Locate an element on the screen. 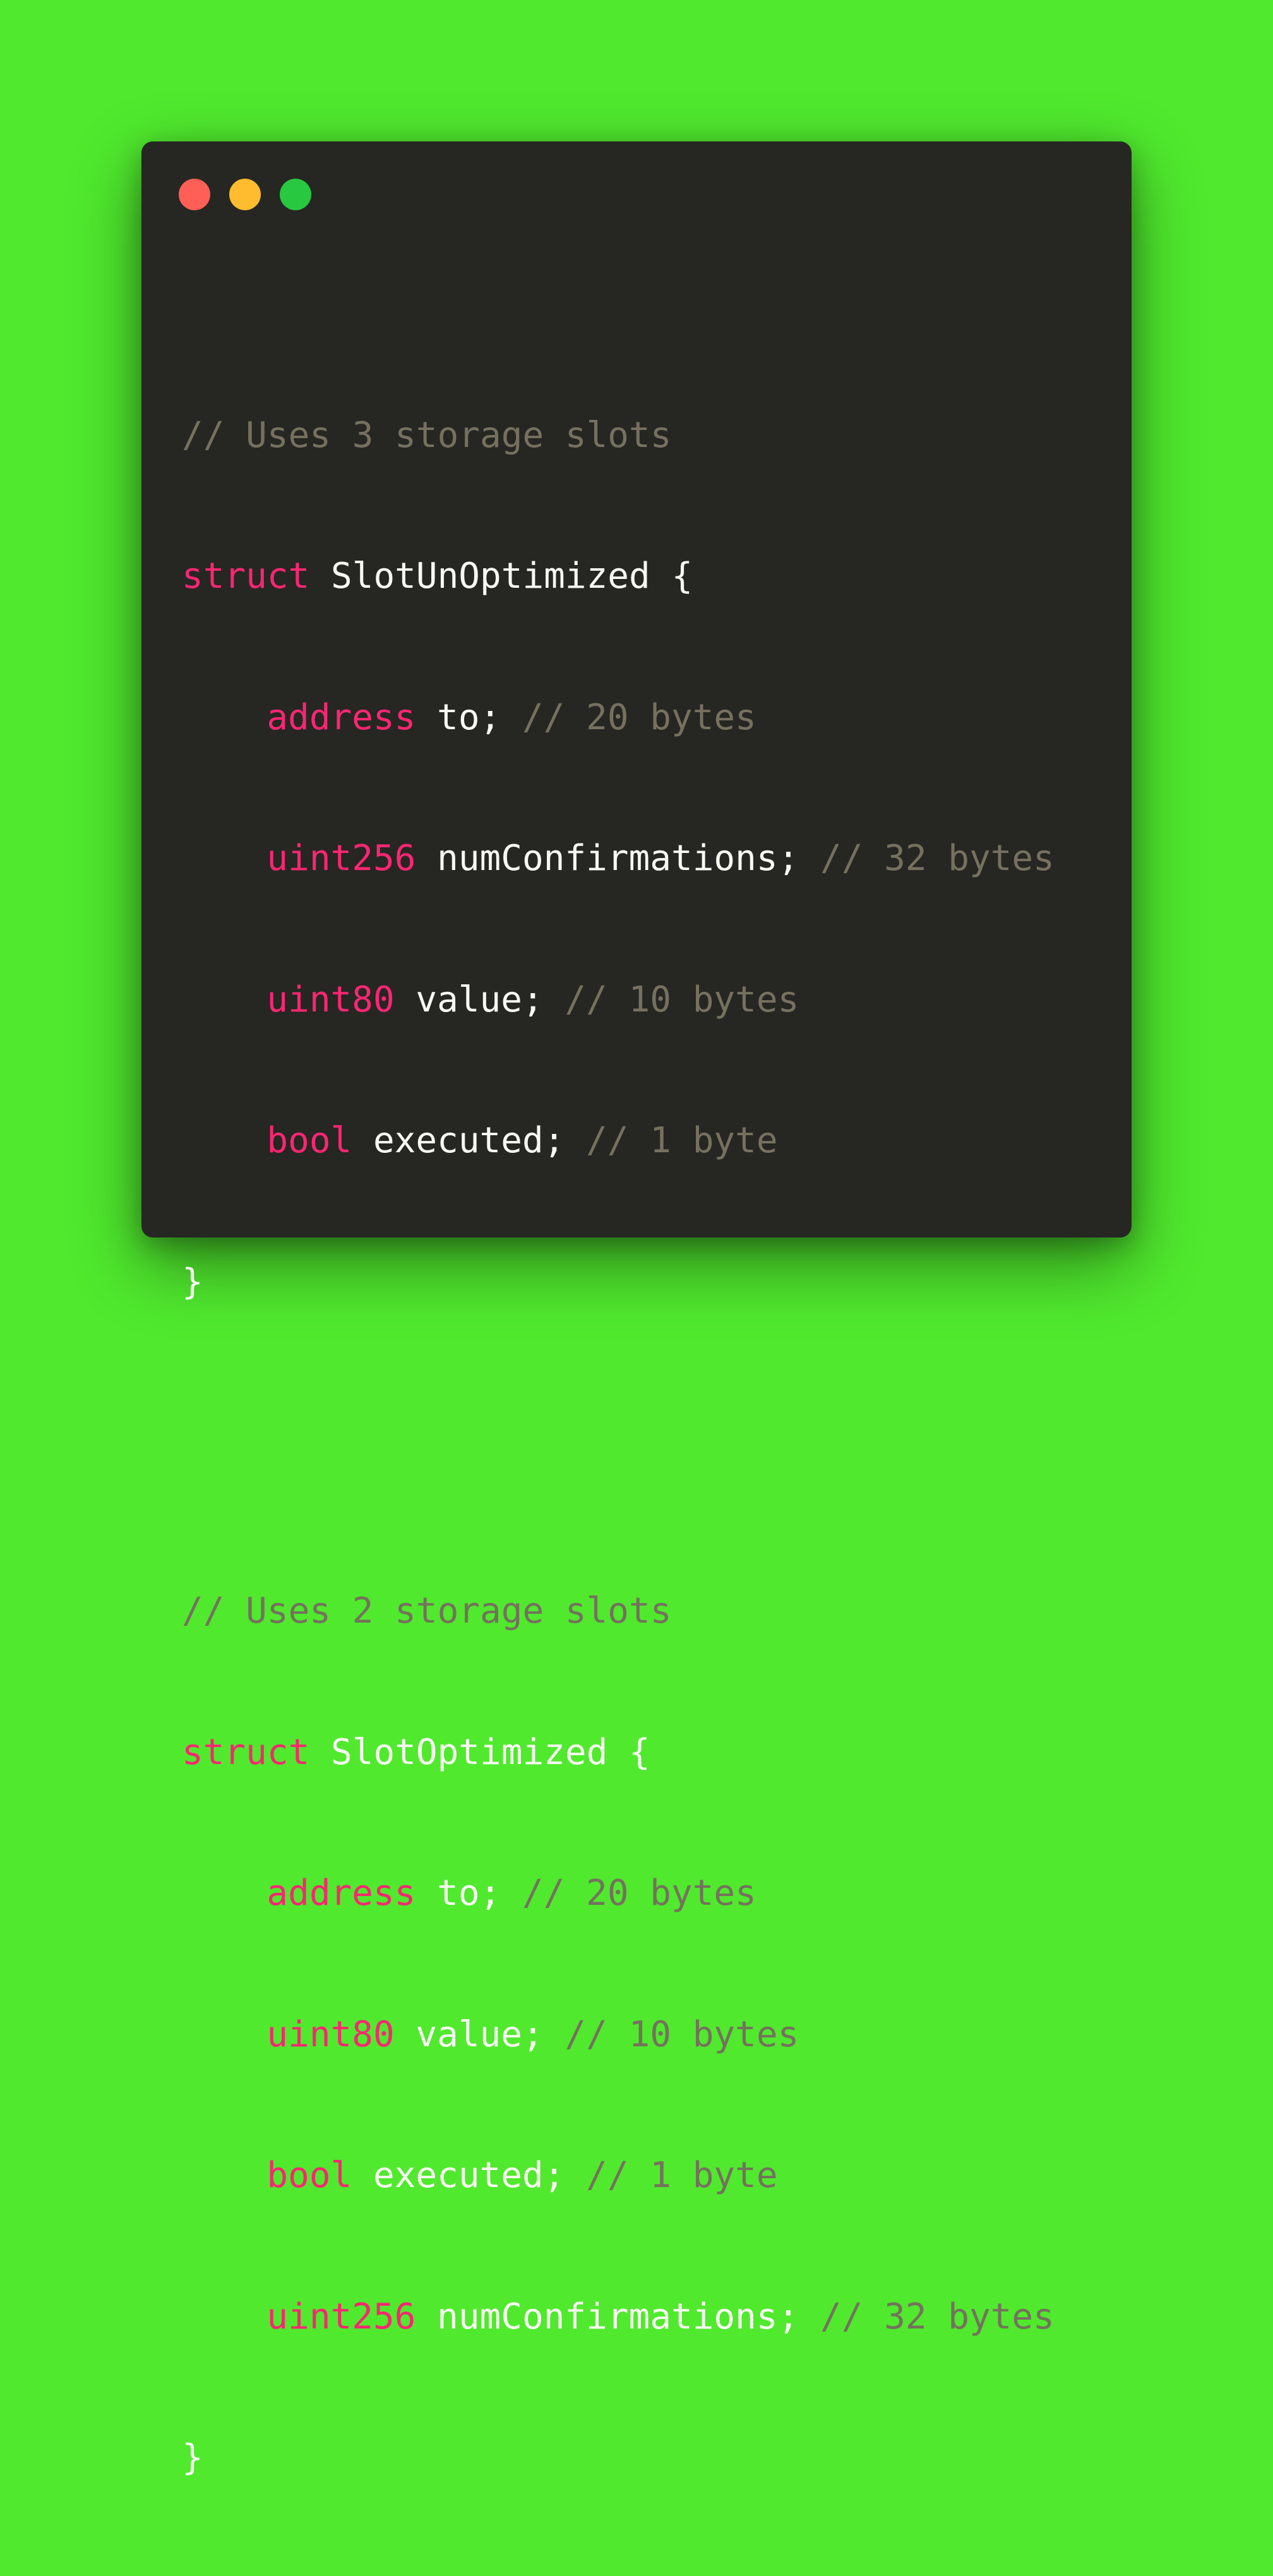 The height and width of the screenshot is (2576, 1273). struct-name: SlotOptimized { is located at coordinates (490, 1752).